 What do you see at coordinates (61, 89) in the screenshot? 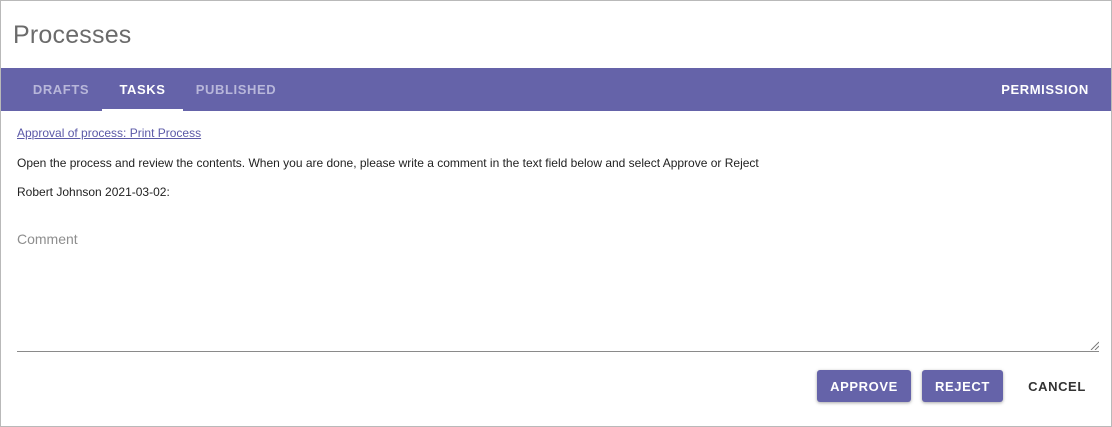
I see `tab-drafts: DRAFTS` at bounding box center [61, 89].